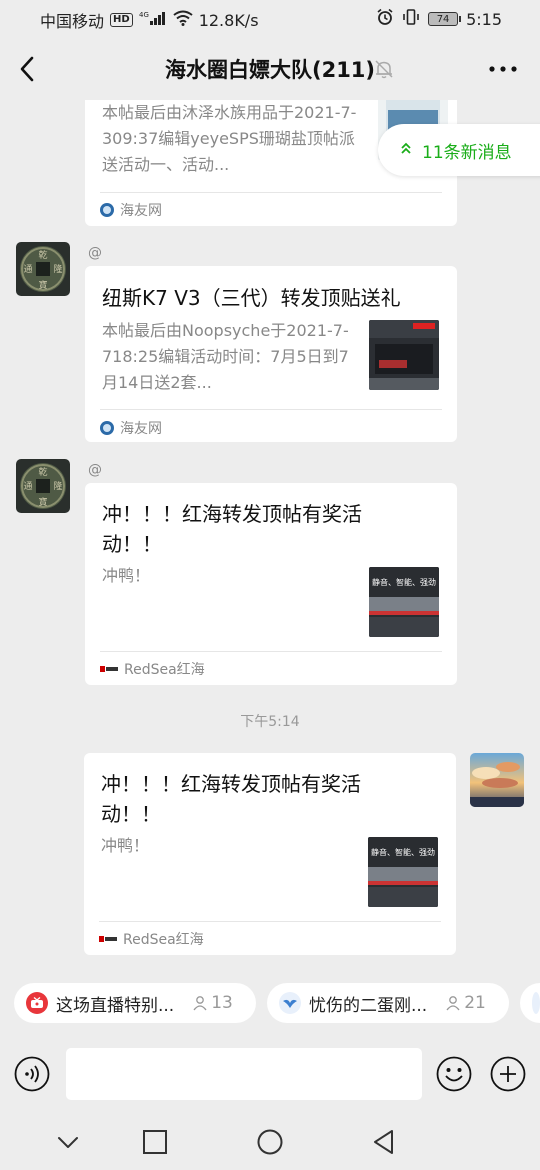 This screenshot has height=1170, width=540. I want to click on status-bar: 中国移动 HD 4G 12.8K/s 74 5:15, so click(270, 19).